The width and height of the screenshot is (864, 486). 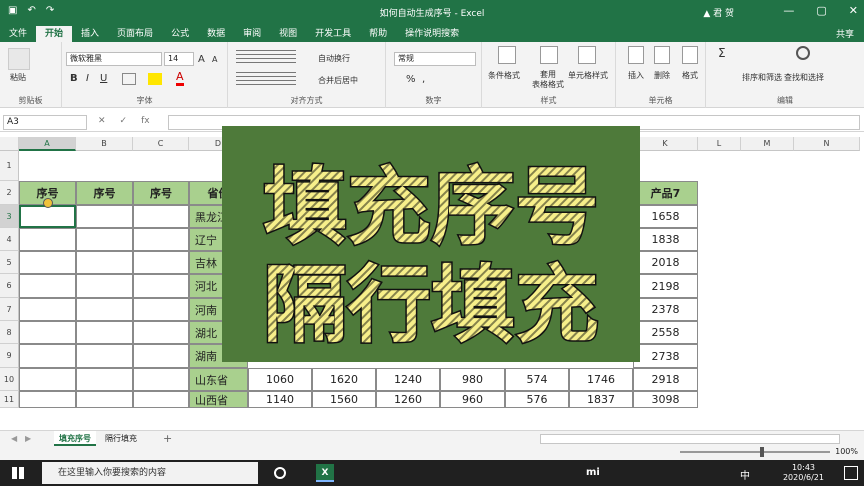 What do you see at coordinates (47, 144) in the screenshot?
I see `column-header-a: A` at bounding box center [47, 144].